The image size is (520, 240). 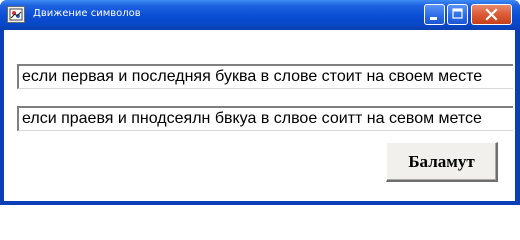 What do you see at coordinates (260, 15) in the screenshot?
I see `title-bar: Движение символов` at bounding box center [260, 15].